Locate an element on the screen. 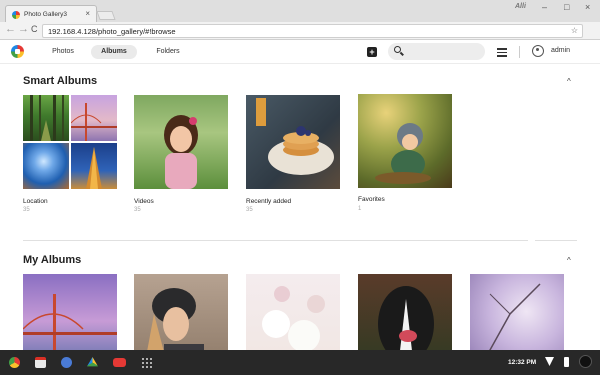  tile-bridge is located at coordinates (94, 118).